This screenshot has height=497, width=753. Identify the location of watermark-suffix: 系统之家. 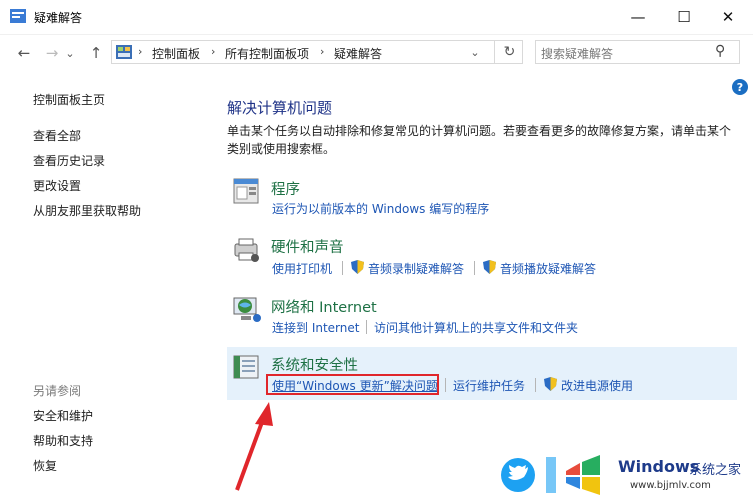
(715, 470).